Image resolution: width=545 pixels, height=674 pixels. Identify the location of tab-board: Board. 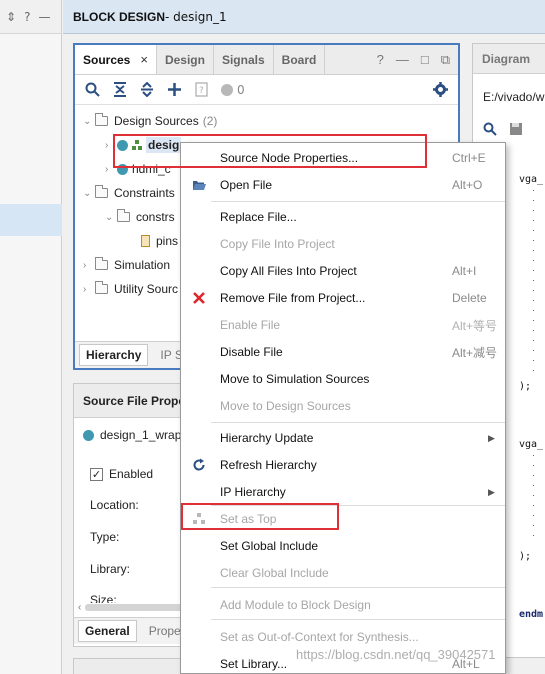
(300, 59).